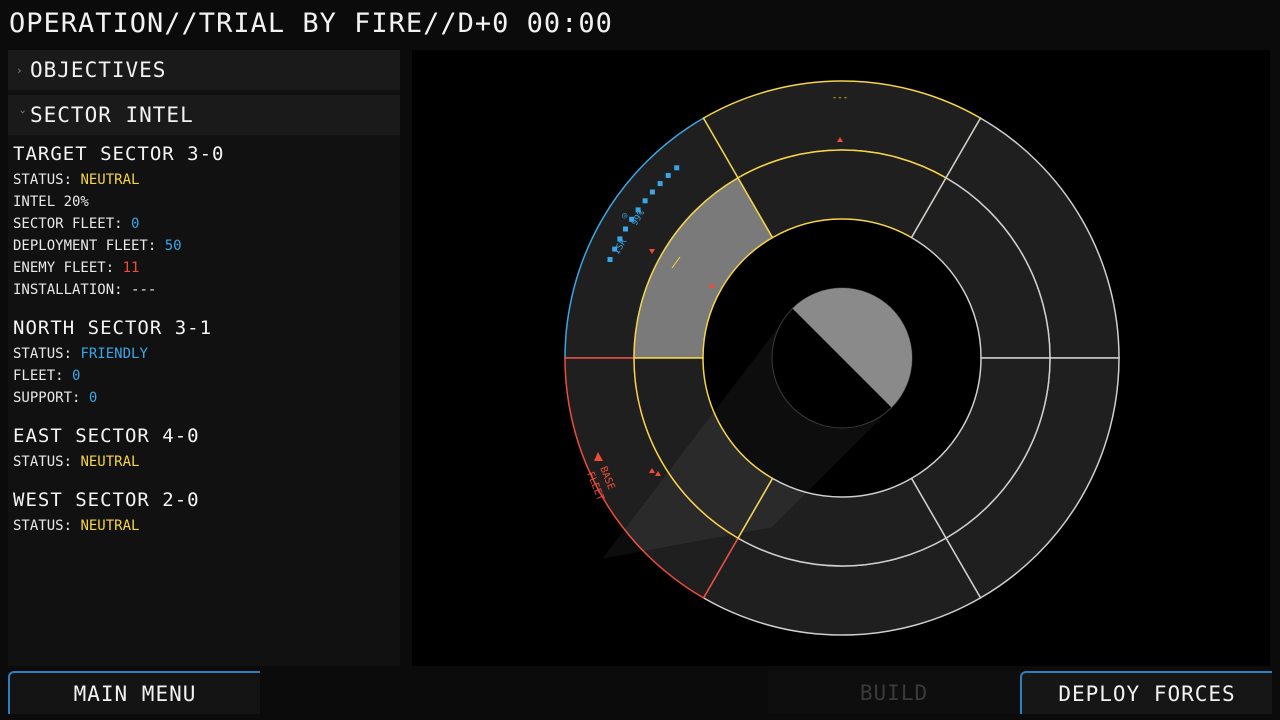  What do you see at coordinates (206, 180) in the screenshot?
I see `target-status-row: STATUS: NEUTRAL` at bounding box center [206, 180].